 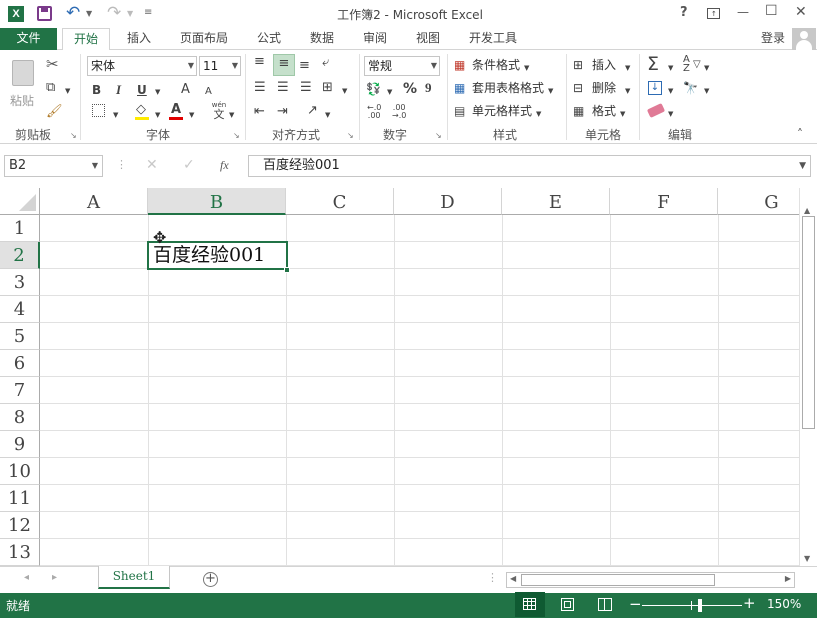 What do you see at coordinates (802, 166) in the screenshot?
I see `expand-formula-icon: ▼` at bounding box center [802, 166].